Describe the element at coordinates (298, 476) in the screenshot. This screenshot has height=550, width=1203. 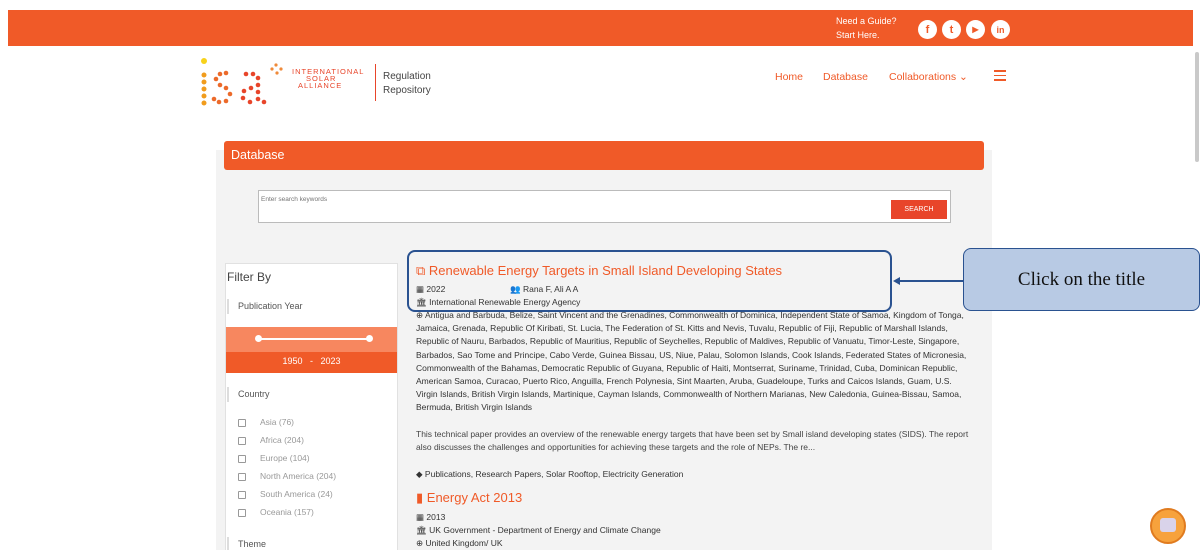
I see `country-option-label: North America (204)` at that location.